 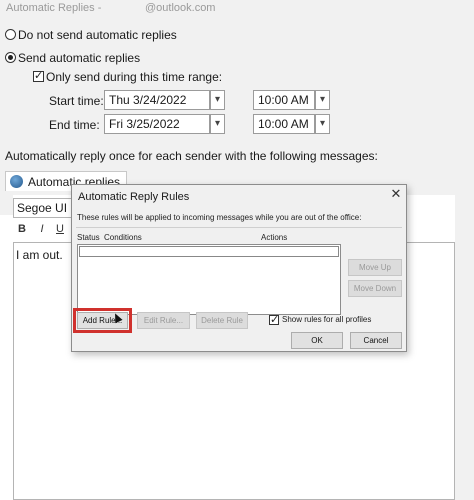 I want to click on right-edge-background, so click(x=464, y=250).